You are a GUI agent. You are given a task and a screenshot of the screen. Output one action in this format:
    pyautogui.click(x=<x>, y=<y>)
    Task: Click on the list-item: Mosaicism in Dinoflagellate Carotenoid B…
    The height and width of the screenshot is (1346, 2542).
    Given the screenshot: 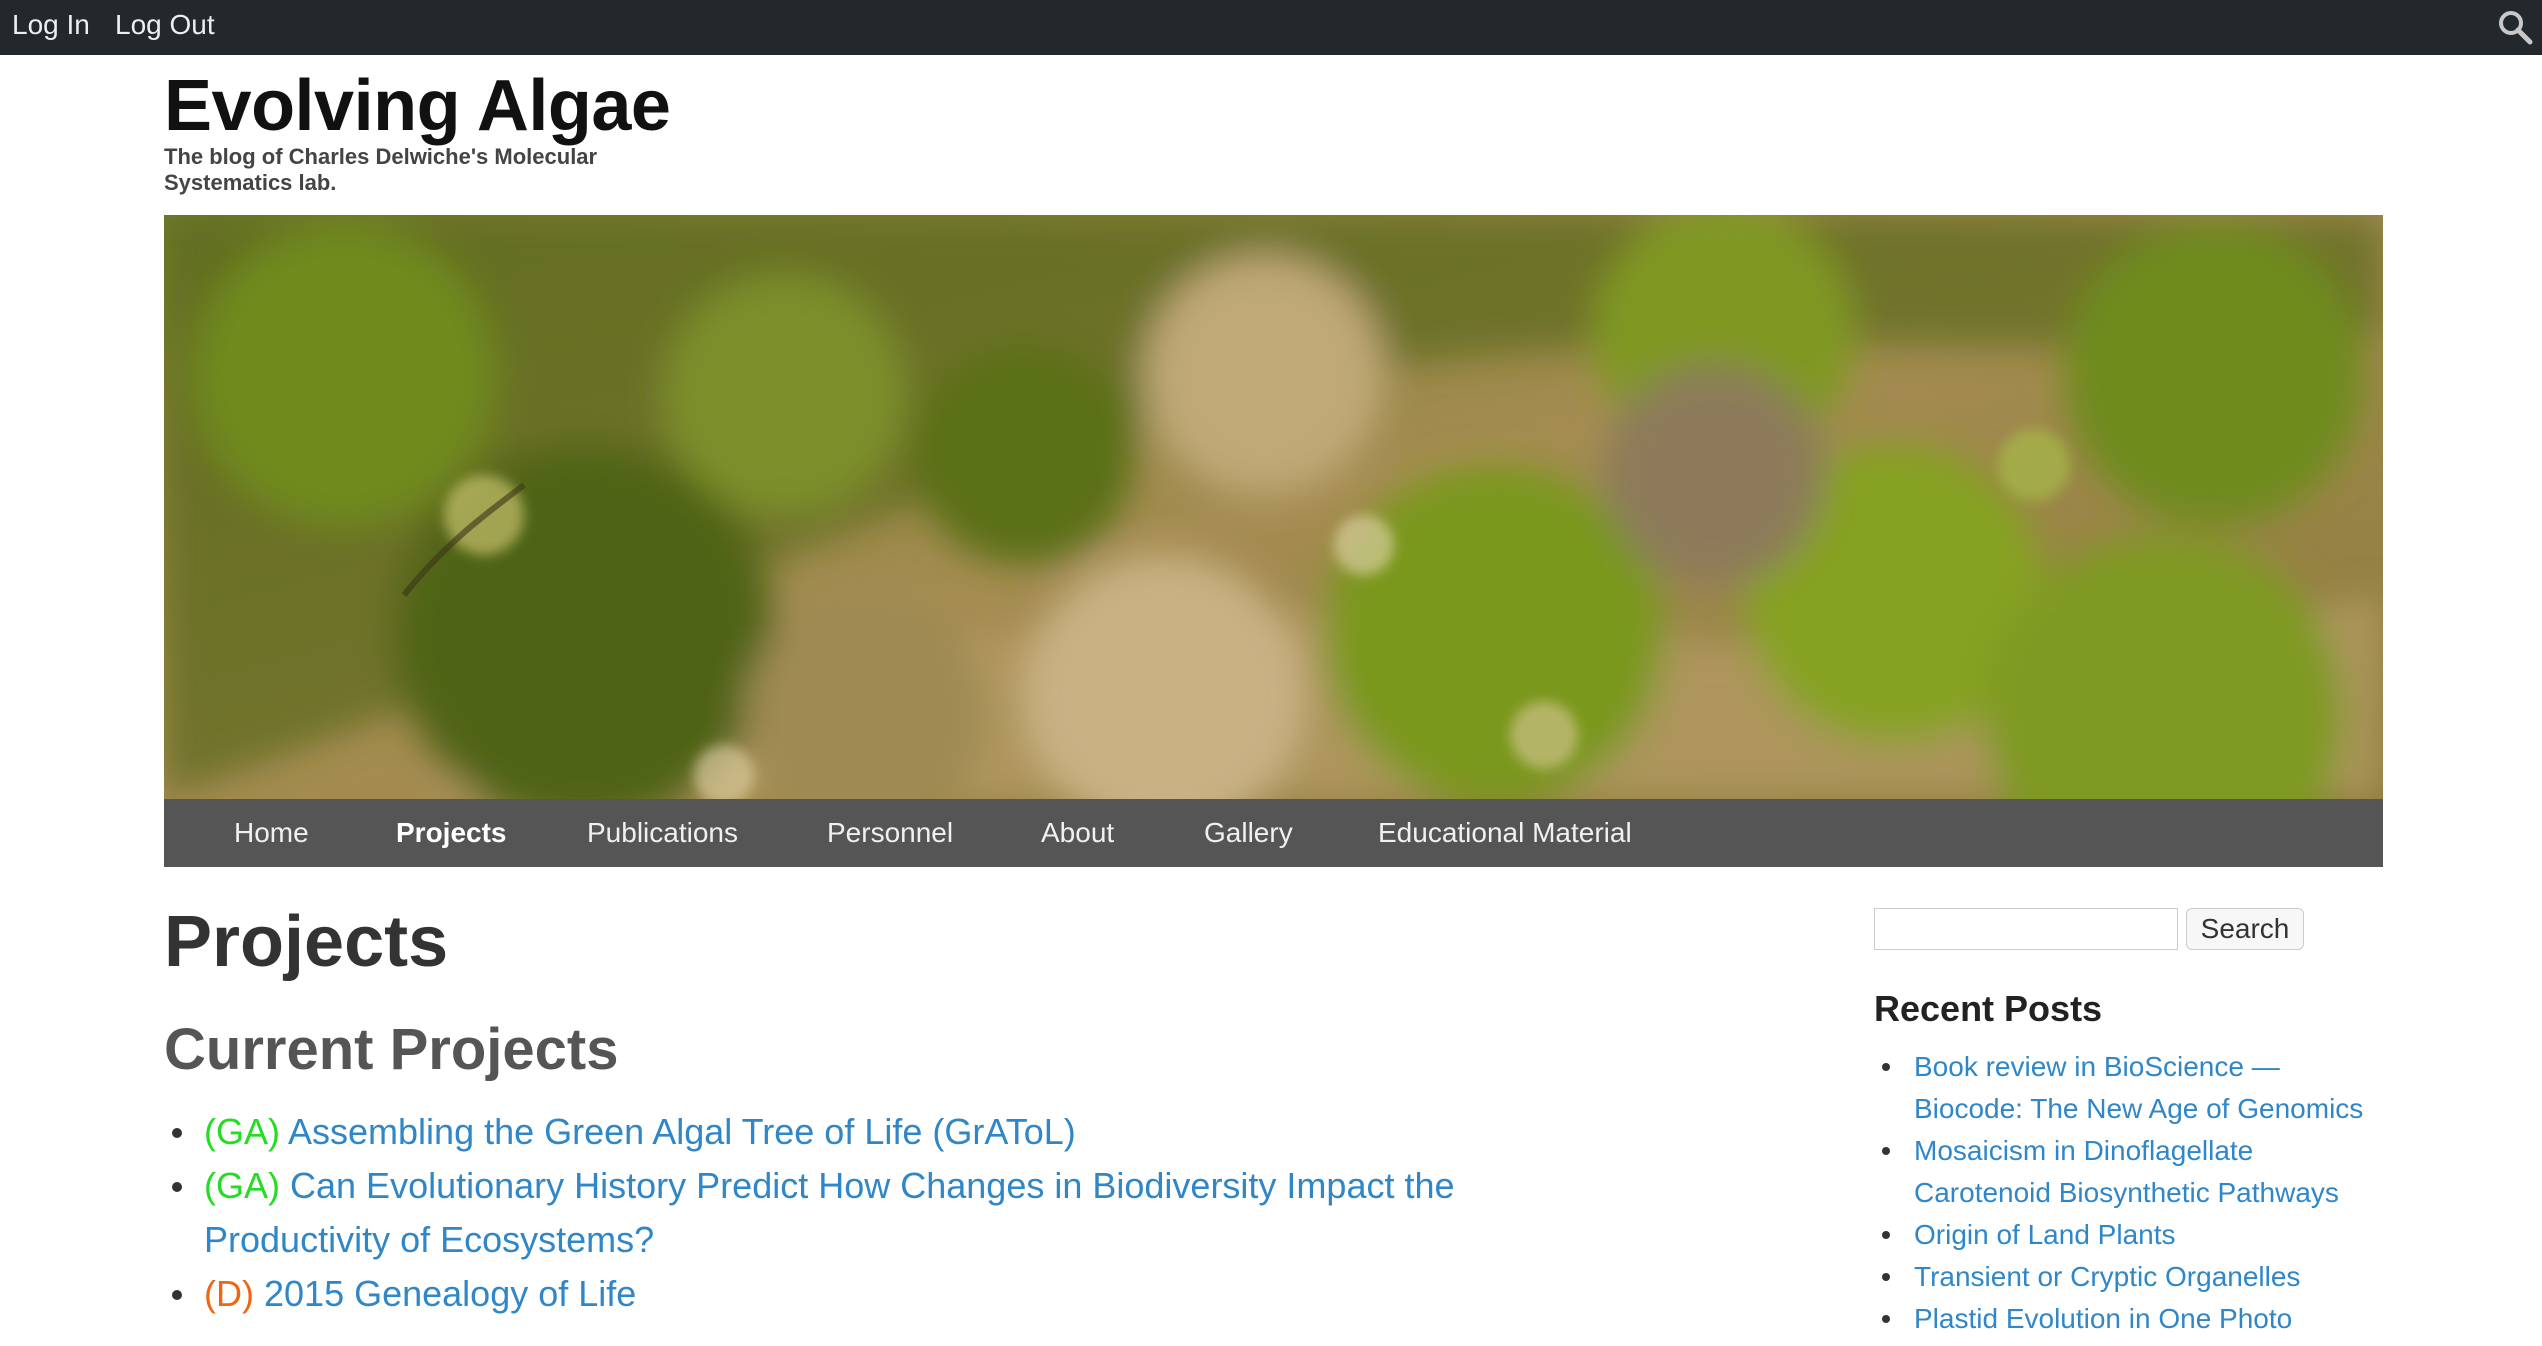 What is the action you would take?
    pyautogui.click(x=2134, y=1172)
    